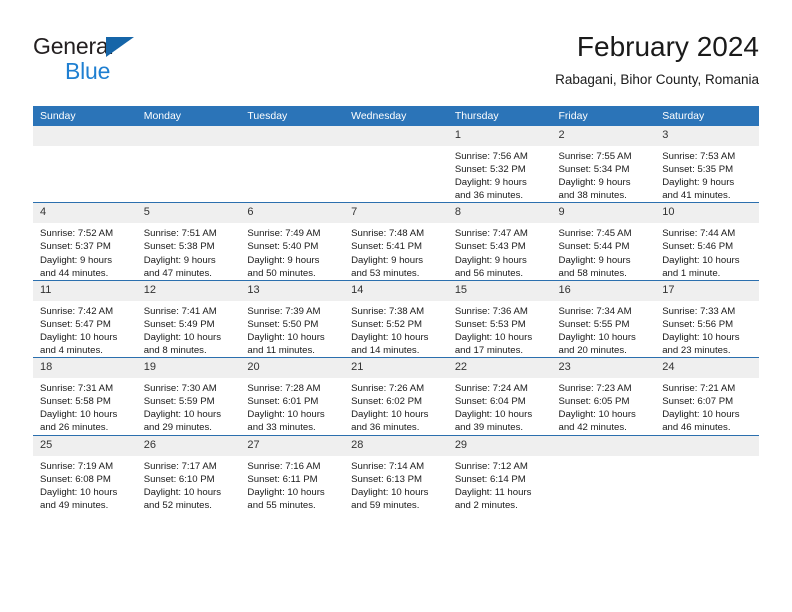 This screenshot has height=612, width=792. Describe the element at coordinates (143, 64) in the screenshot. I see `general-blue-logo: General Blue` at that location.